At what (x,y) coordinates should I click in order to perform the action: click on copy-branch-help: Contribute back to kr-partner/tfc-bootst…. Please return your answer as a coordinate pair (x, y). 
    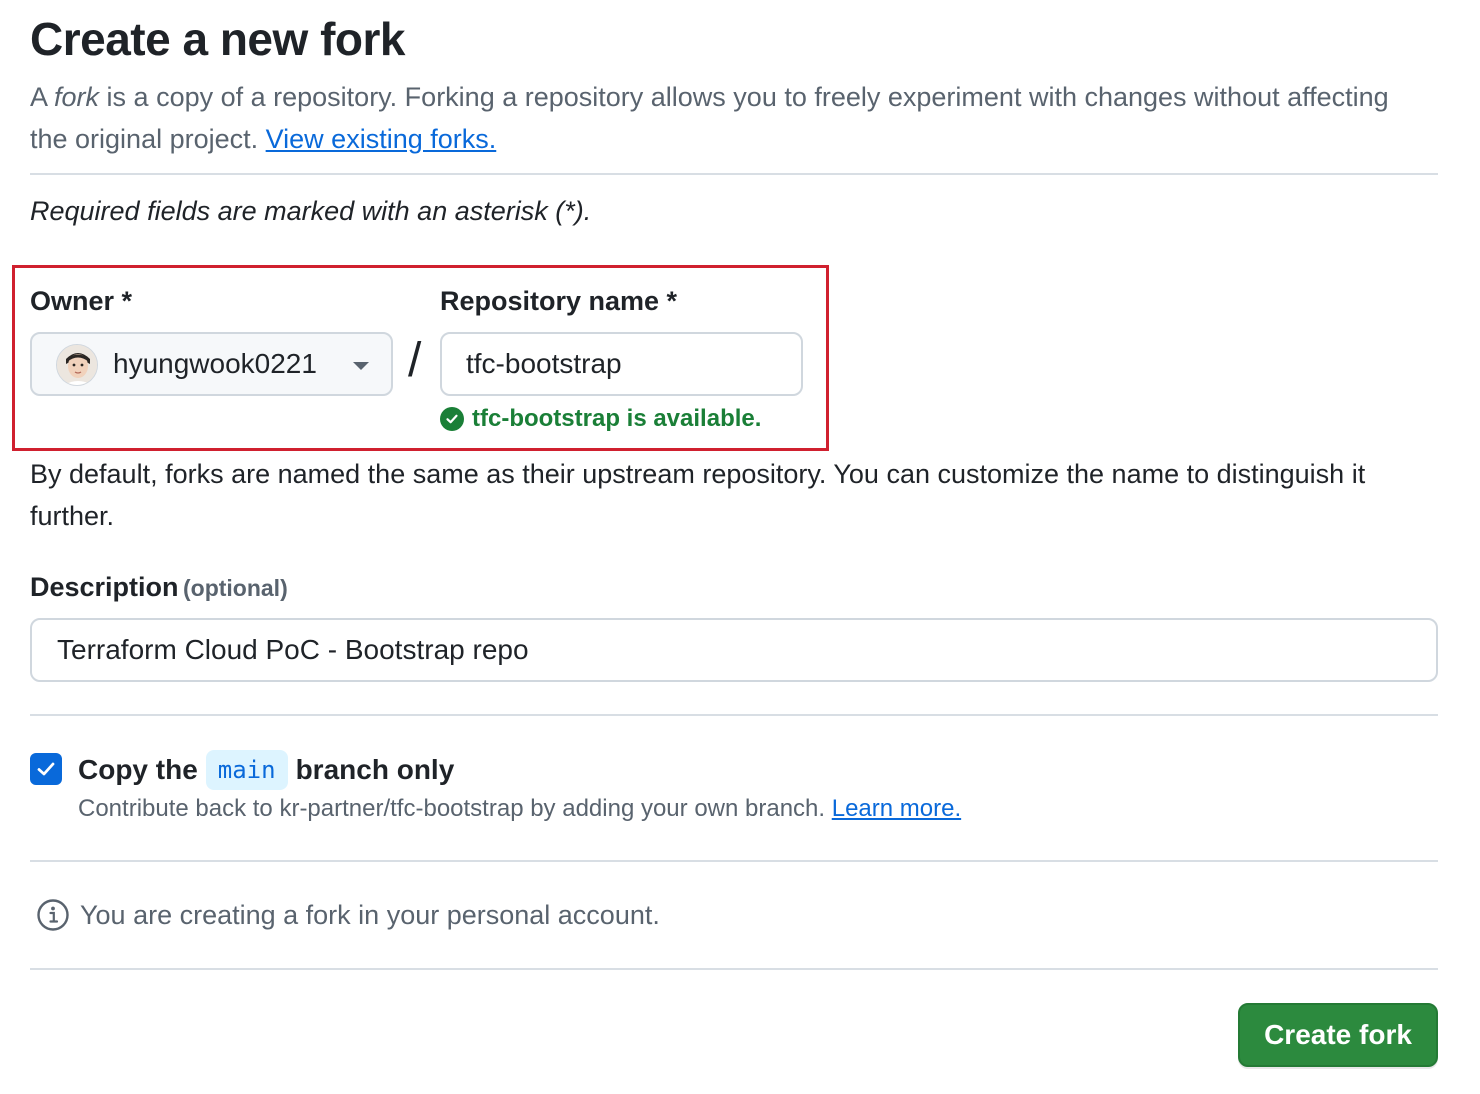
    Looking at the image, I should click on (519, 809).